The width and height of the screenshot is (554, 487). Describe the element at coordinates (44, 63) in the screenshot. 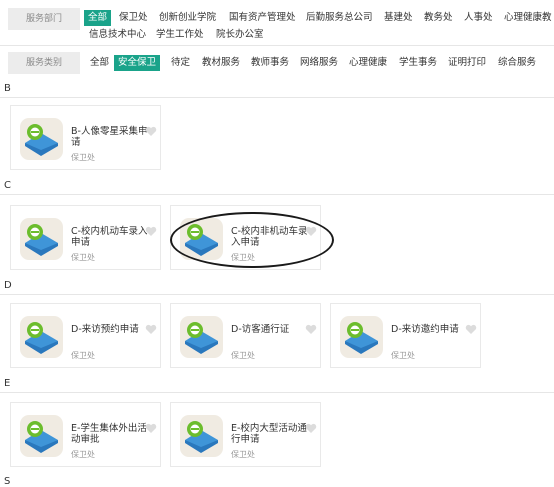

I see `category-filter-label: 服务类别` at that location.